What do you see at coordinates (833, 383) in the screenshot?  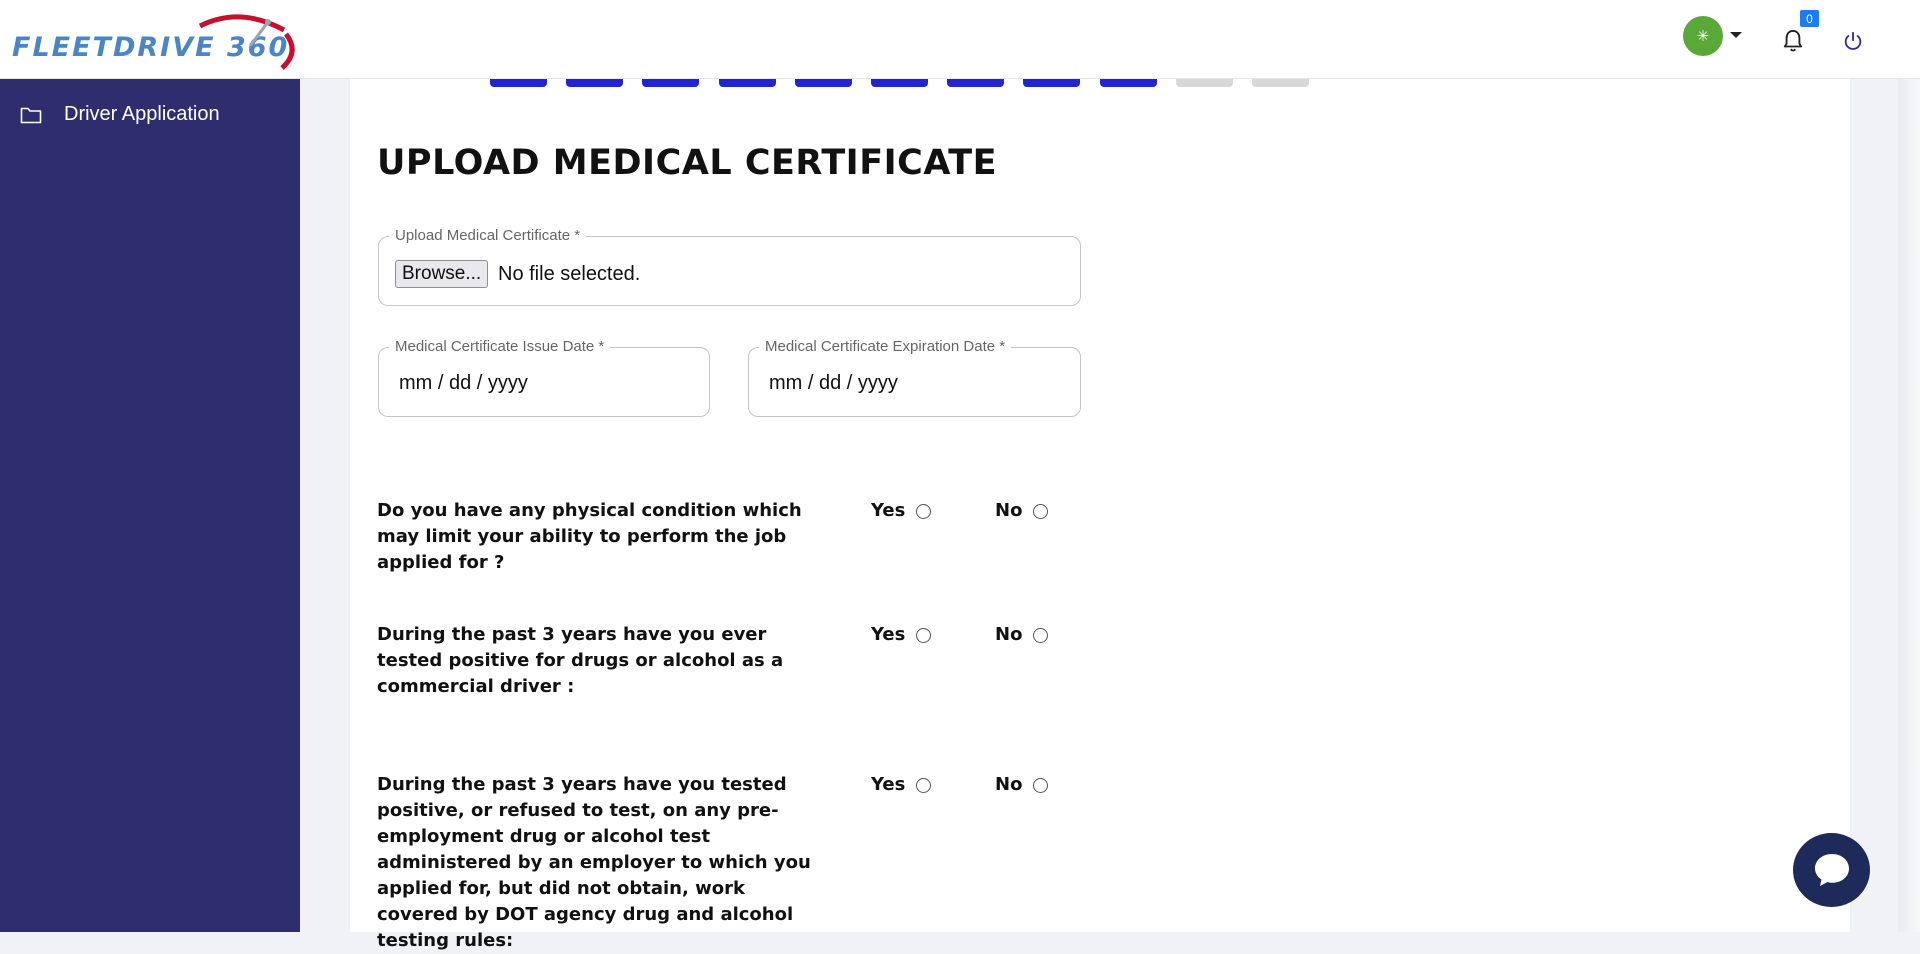 I see `expiration-date-input: mm / dd / yyyy` at bounding box center [833, 383].